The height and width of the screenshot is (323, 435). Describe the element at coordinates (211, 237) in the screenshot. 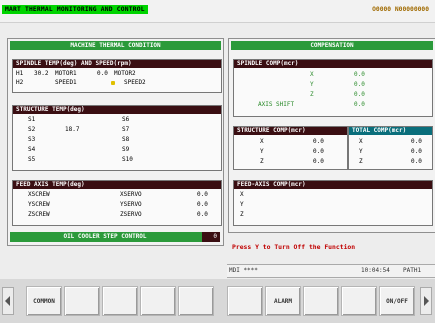

I see `oil-cooler-value: 0` at that location.